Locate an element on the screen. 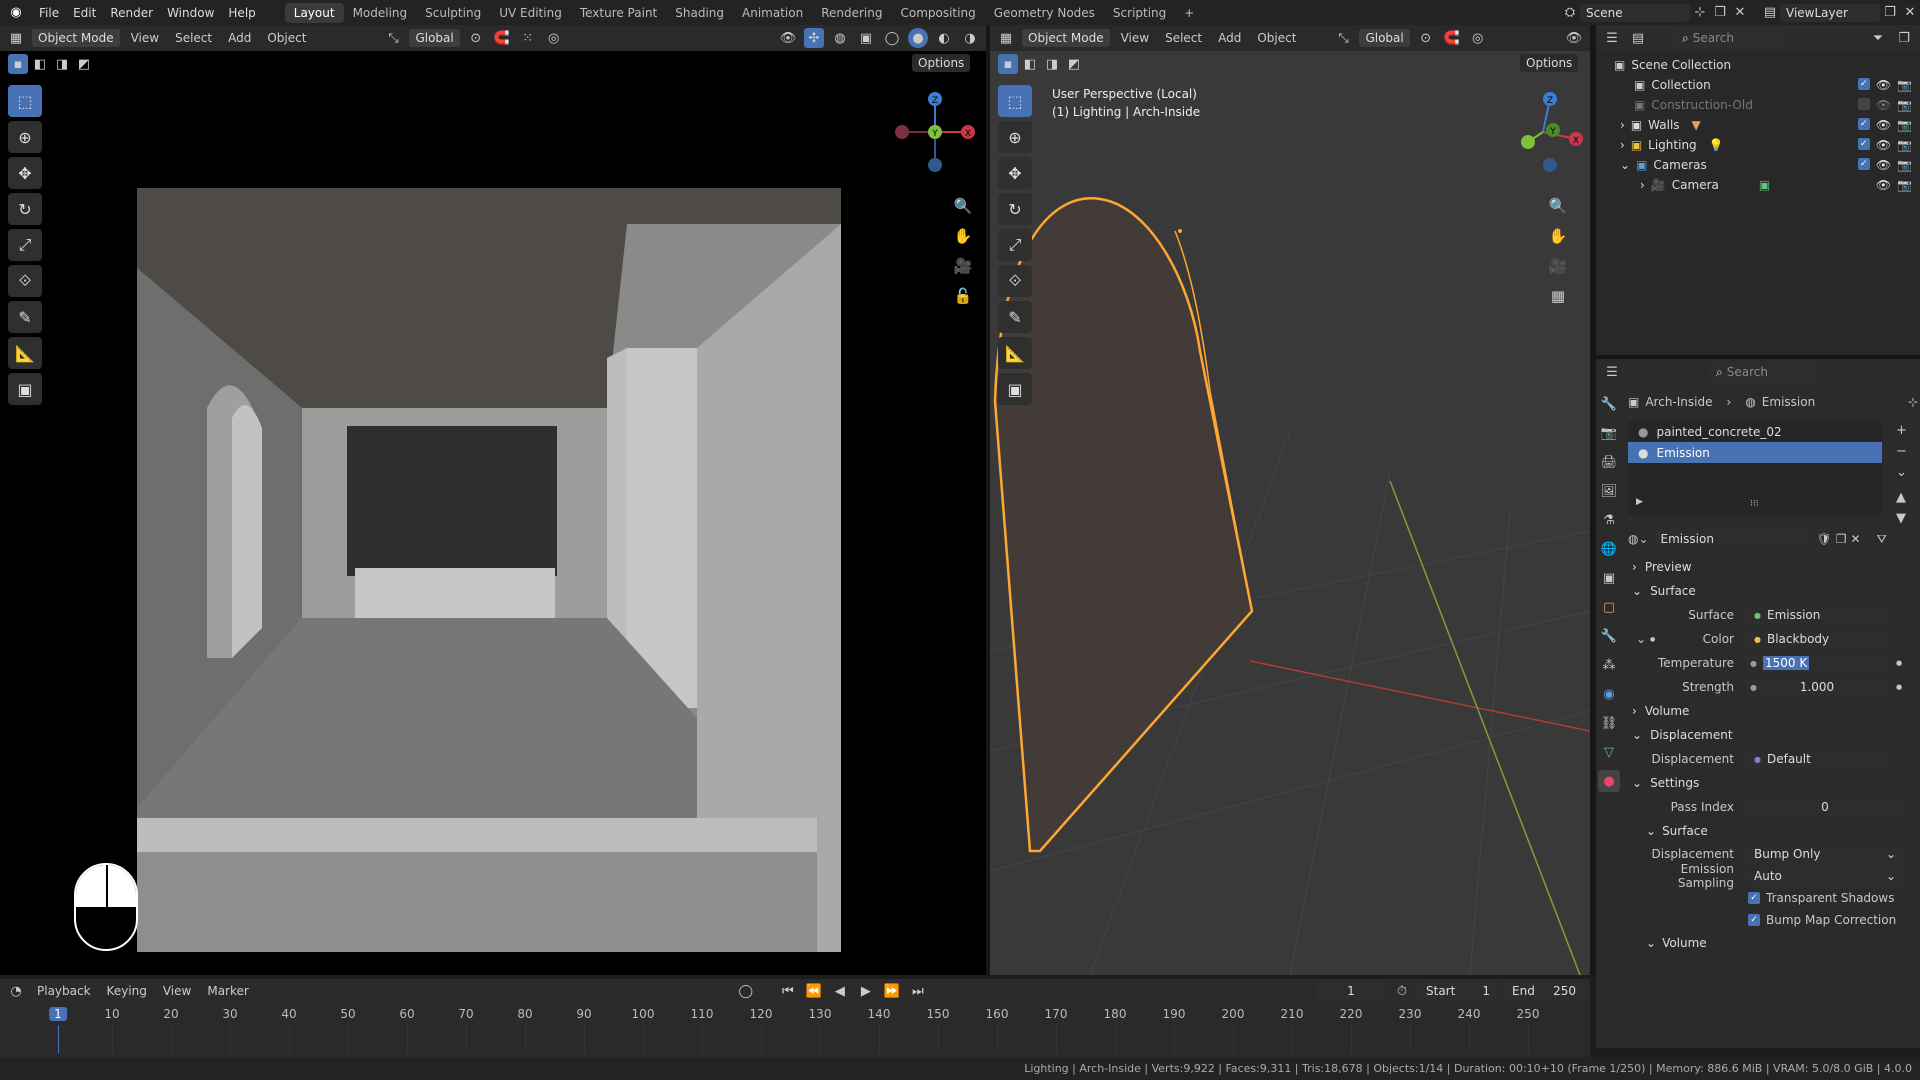 The width and height of the screenshot is (1920, 1080). select-new-icon: ▪ is located at coordinates (18, 64).